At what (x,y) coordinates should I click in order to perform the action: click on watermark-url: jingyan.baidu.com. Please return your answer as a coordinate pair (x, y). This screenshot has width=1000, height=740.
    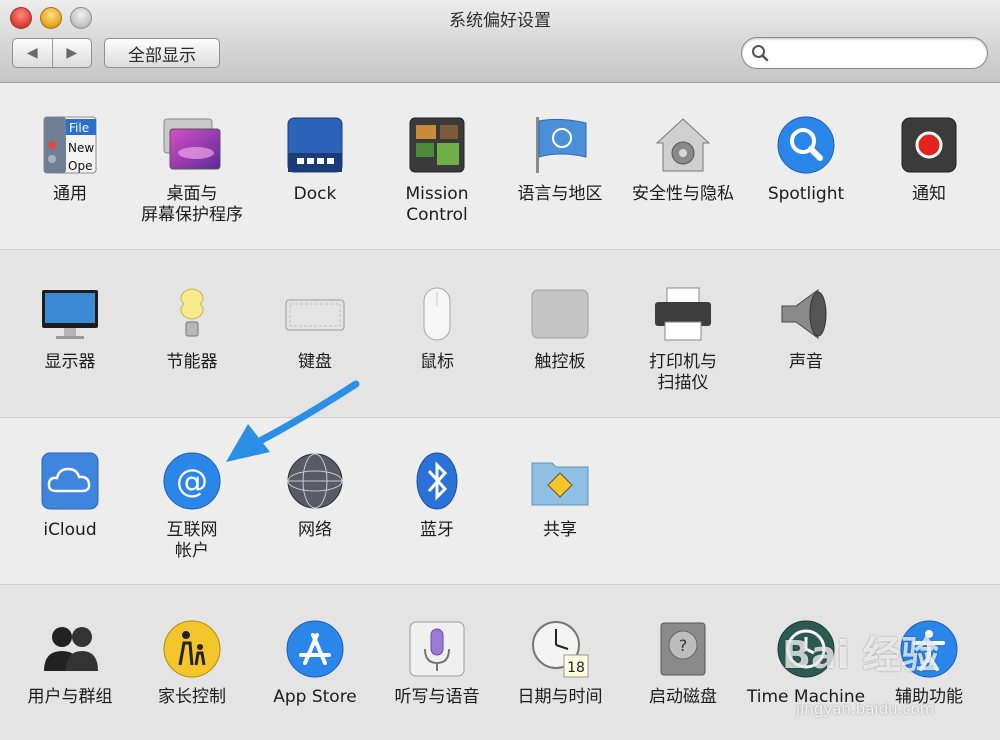
    Looking at the image, I should click on (865, 709).